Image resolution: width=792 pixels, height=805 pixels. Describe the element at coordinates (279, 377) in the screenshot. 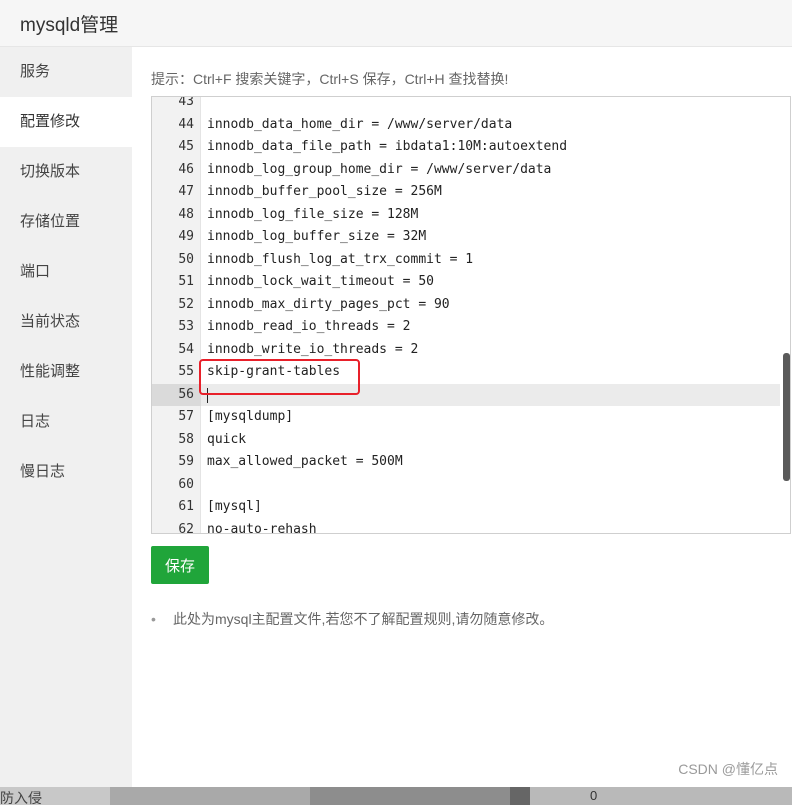

I see `red-highlight-box` at that location.